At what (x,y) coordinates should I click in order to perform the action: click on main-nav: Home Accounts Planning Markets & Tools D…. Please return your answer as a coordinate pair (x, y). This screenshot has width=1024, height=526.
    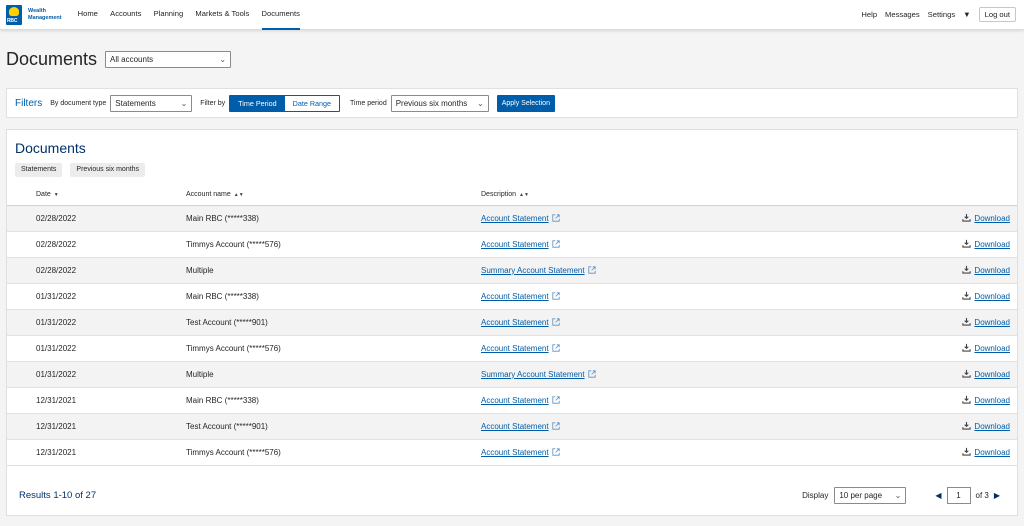
    Looking at the image, I should click on (194, 15).